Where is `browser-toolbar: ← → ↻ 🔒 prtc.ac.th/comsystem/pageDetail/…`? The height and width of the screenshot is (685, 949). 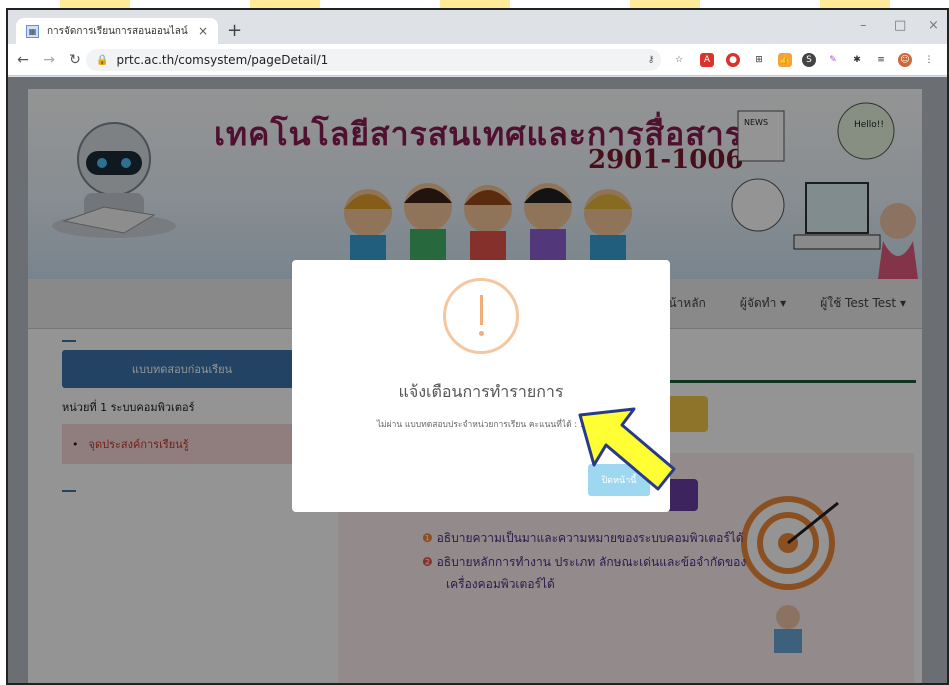 browser-toolbar: ← → ↻ 🔒 prtc.ac.th/comsystem/pageDetail/… is located at coordinates (477, 60).